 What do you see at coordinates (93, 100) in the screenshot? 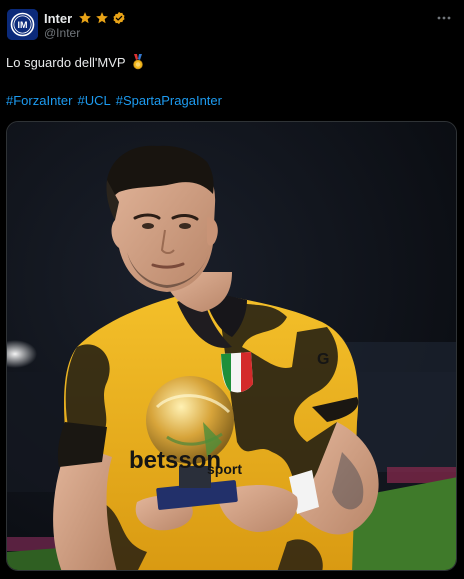
I see `hashtag-link: #UCL` at bounding box center [93, 100].